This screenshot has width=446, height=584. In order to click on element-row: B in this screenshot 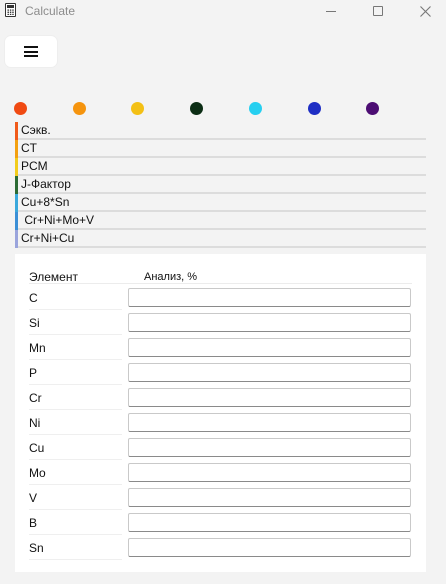, I will do `click(220, 524)`.